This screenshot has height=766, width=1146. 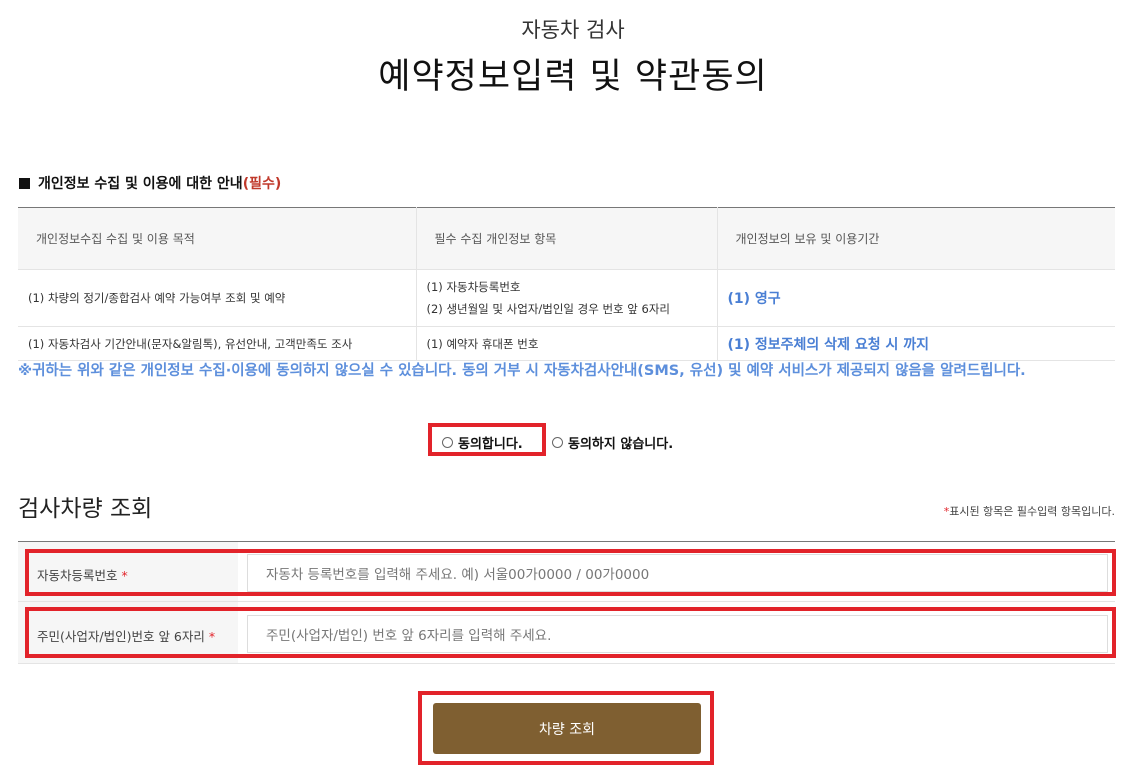 I want to click on vehicle-number-highlight-box, so click(x=570, y=572).